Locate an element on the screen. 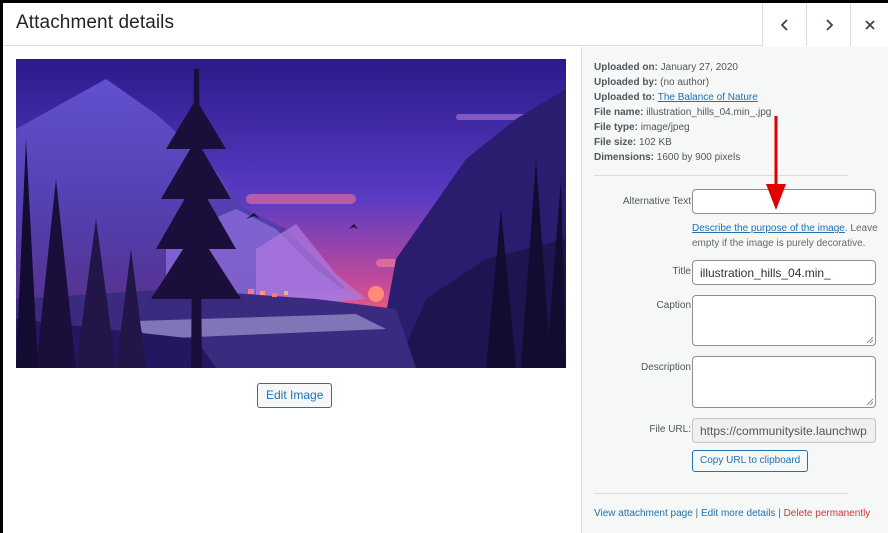 Image resolution: width=888 pixels, height=533 pixels. chevron-left-icon is located at coordinates (784, 24).